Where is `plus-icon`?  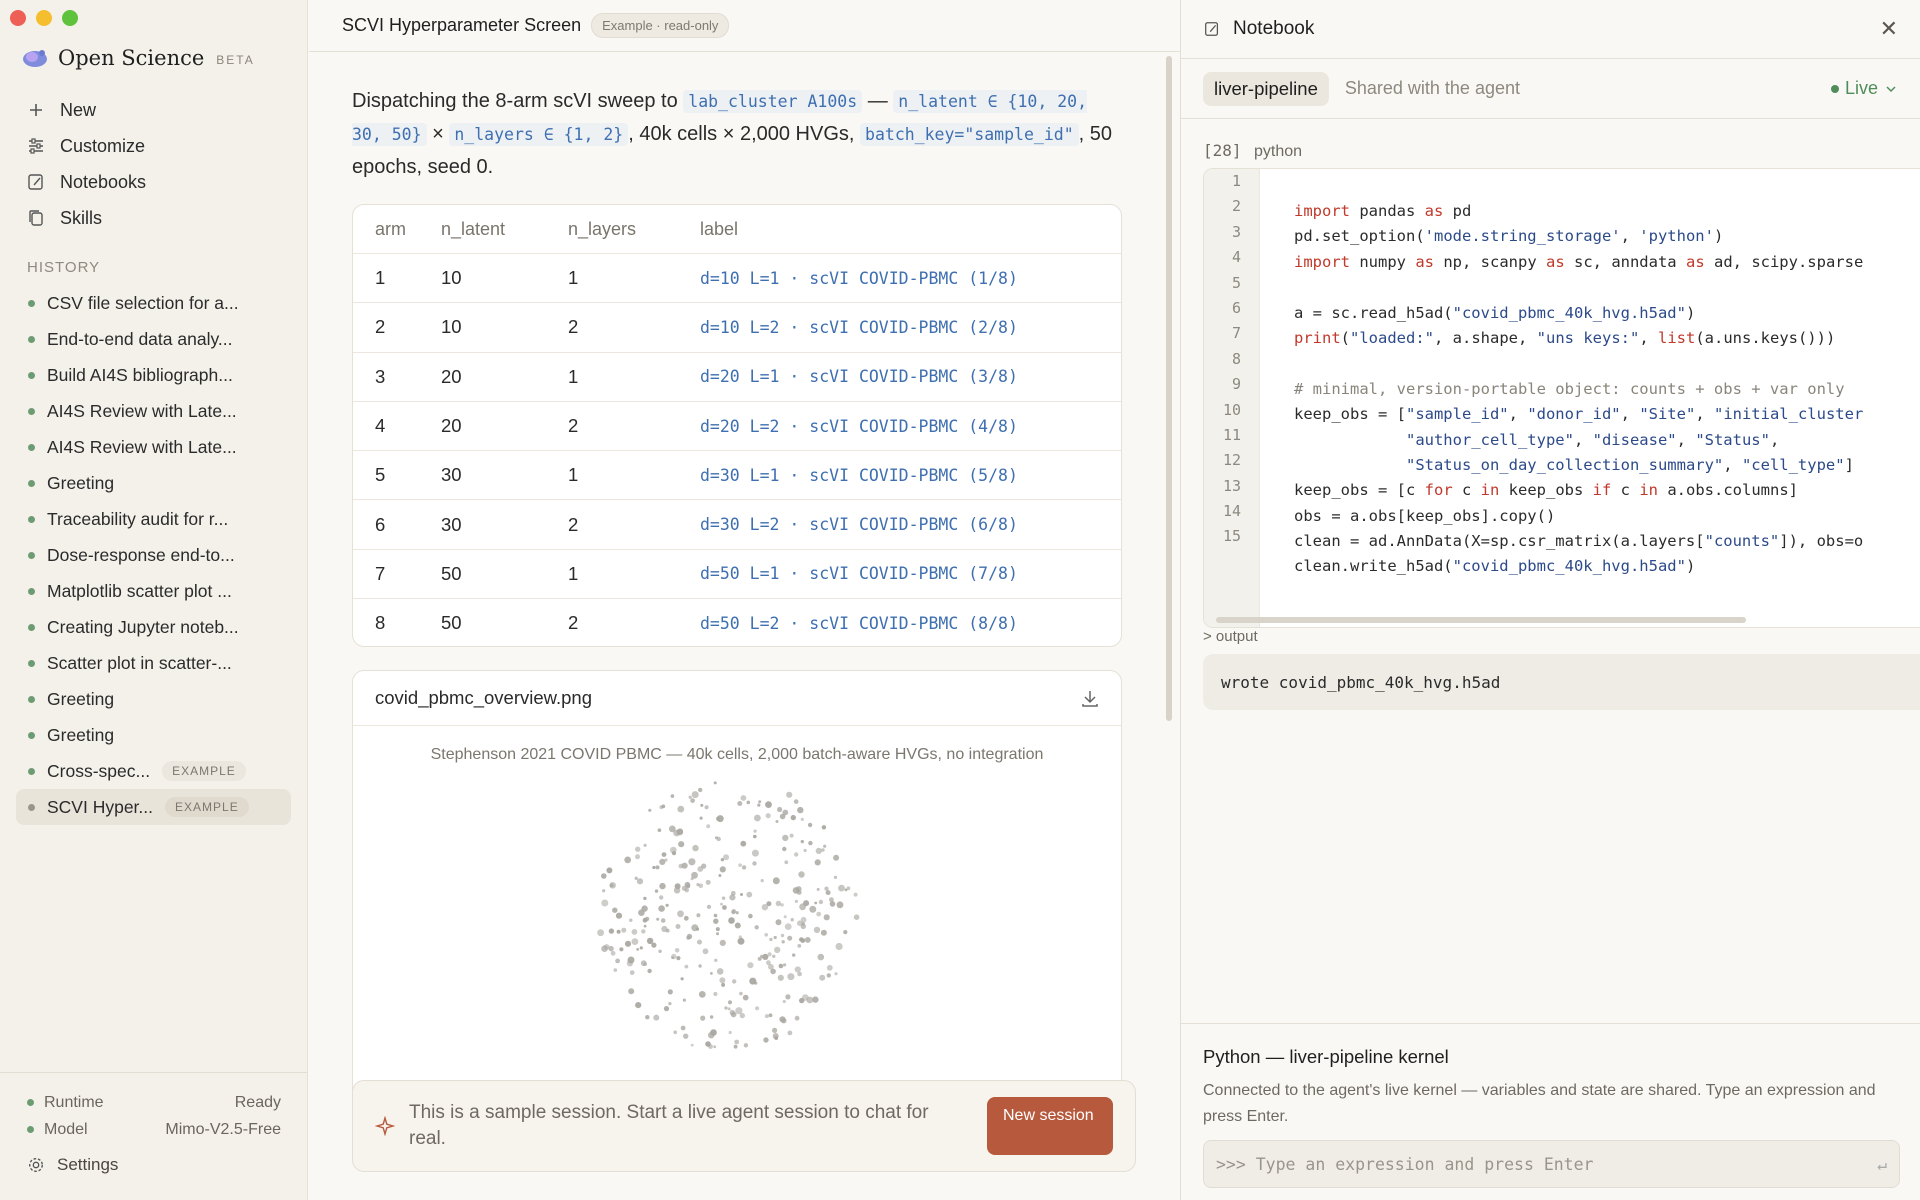
plus-icon is located at coordinates (36, 110).